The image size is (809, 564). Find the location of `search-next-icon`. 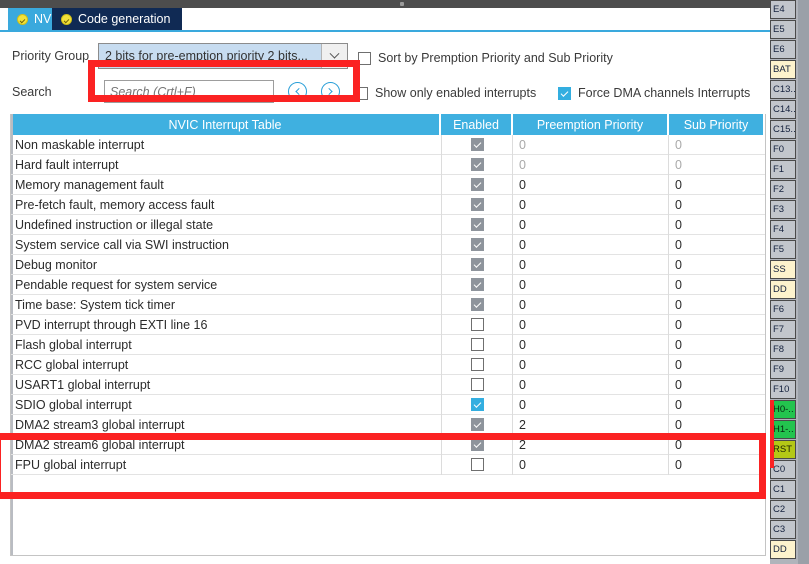

search-next-icon is located at coordinates (330, 91).